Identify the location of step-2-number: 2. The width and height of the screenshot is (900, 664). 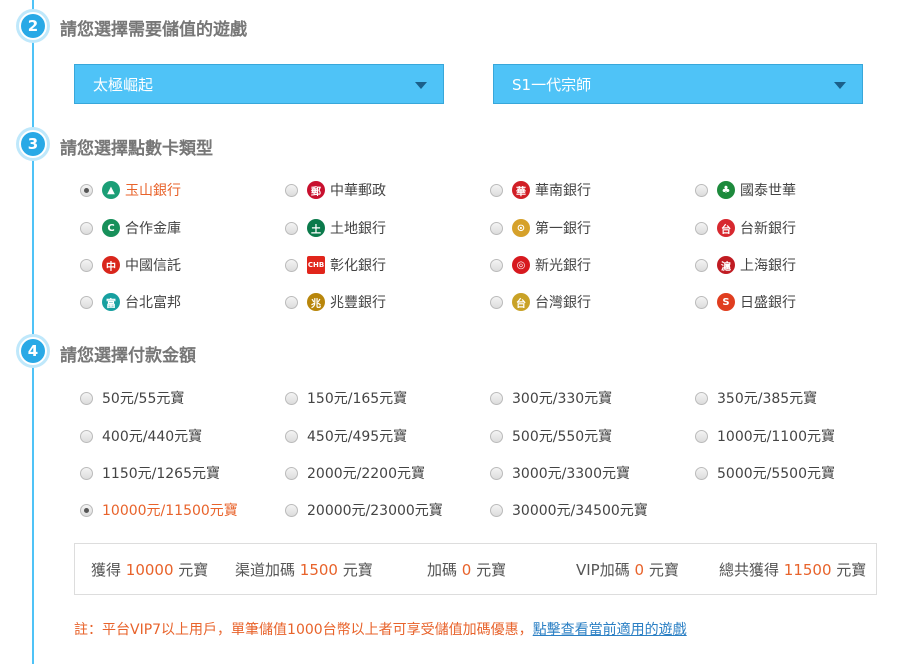
(33, 26).